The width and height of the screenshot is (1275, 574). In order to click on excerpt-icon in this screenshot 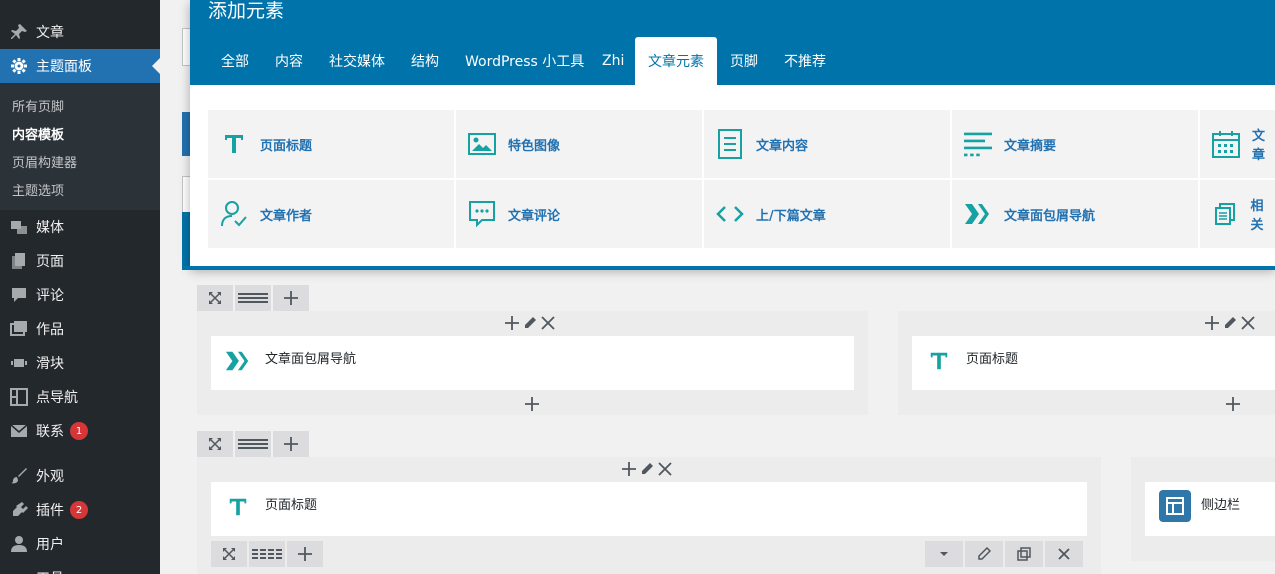, I will do `click(978, 144)`.